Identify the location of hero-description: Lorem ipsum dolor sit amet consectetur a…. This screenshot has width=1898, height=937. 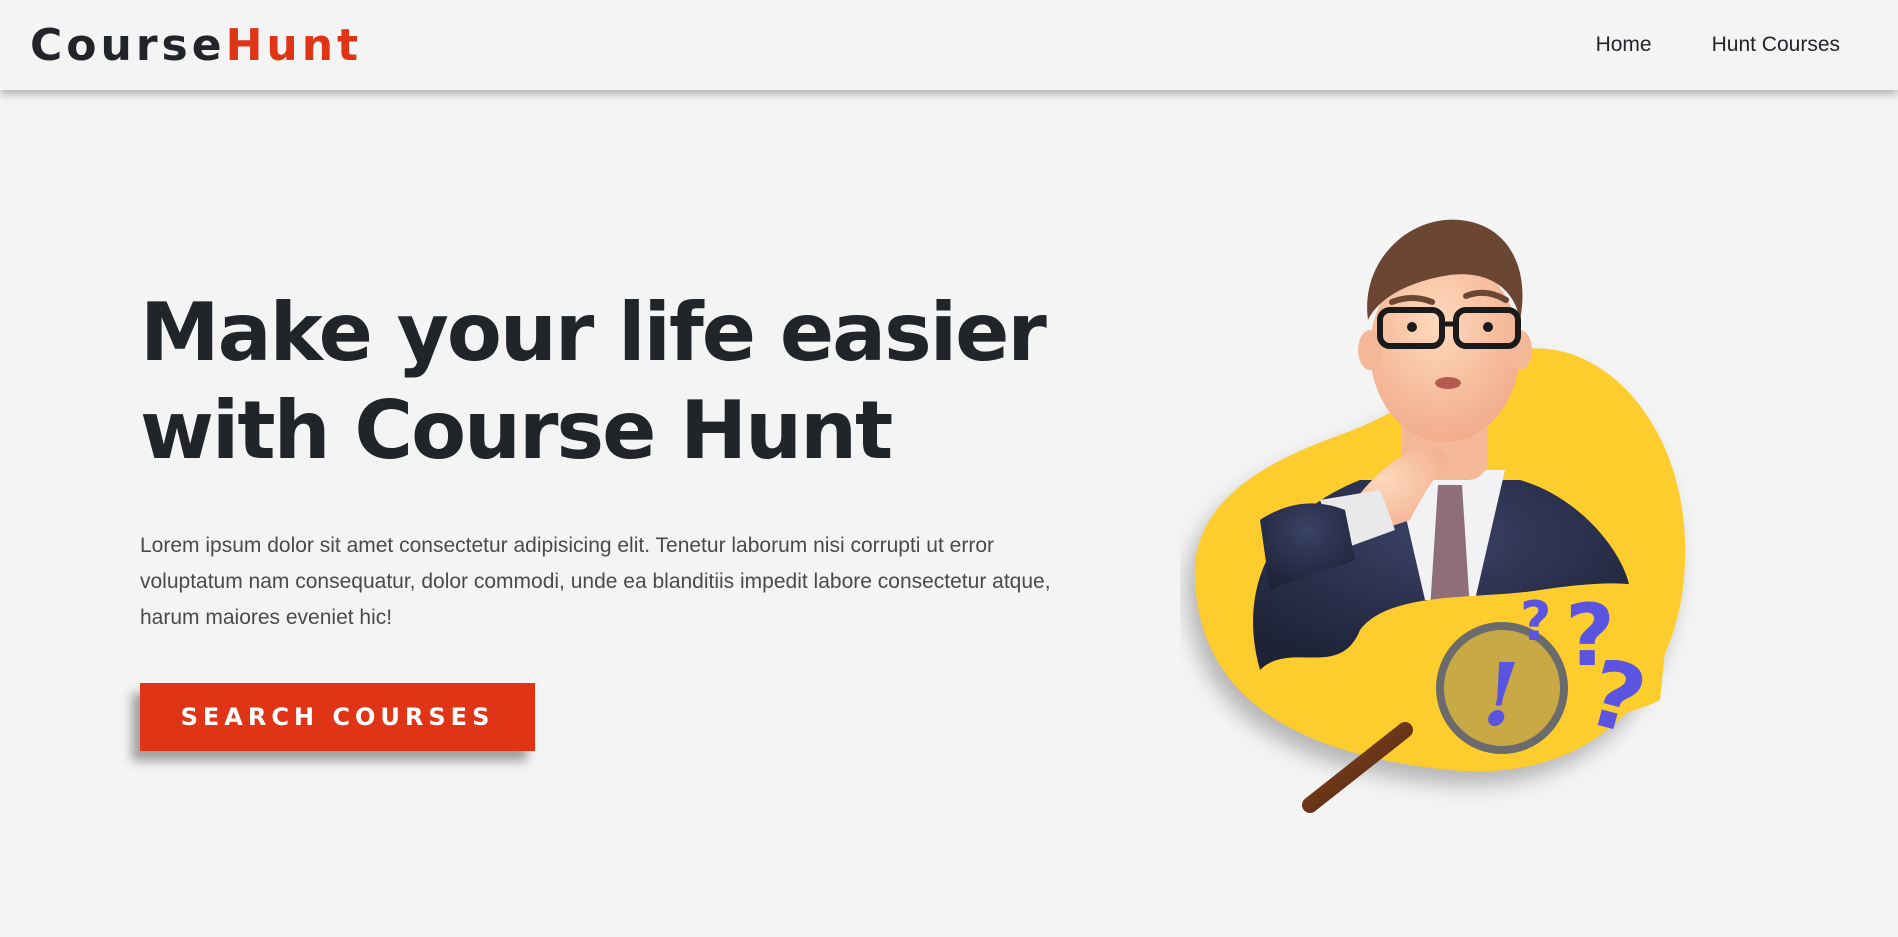
(595, 581).